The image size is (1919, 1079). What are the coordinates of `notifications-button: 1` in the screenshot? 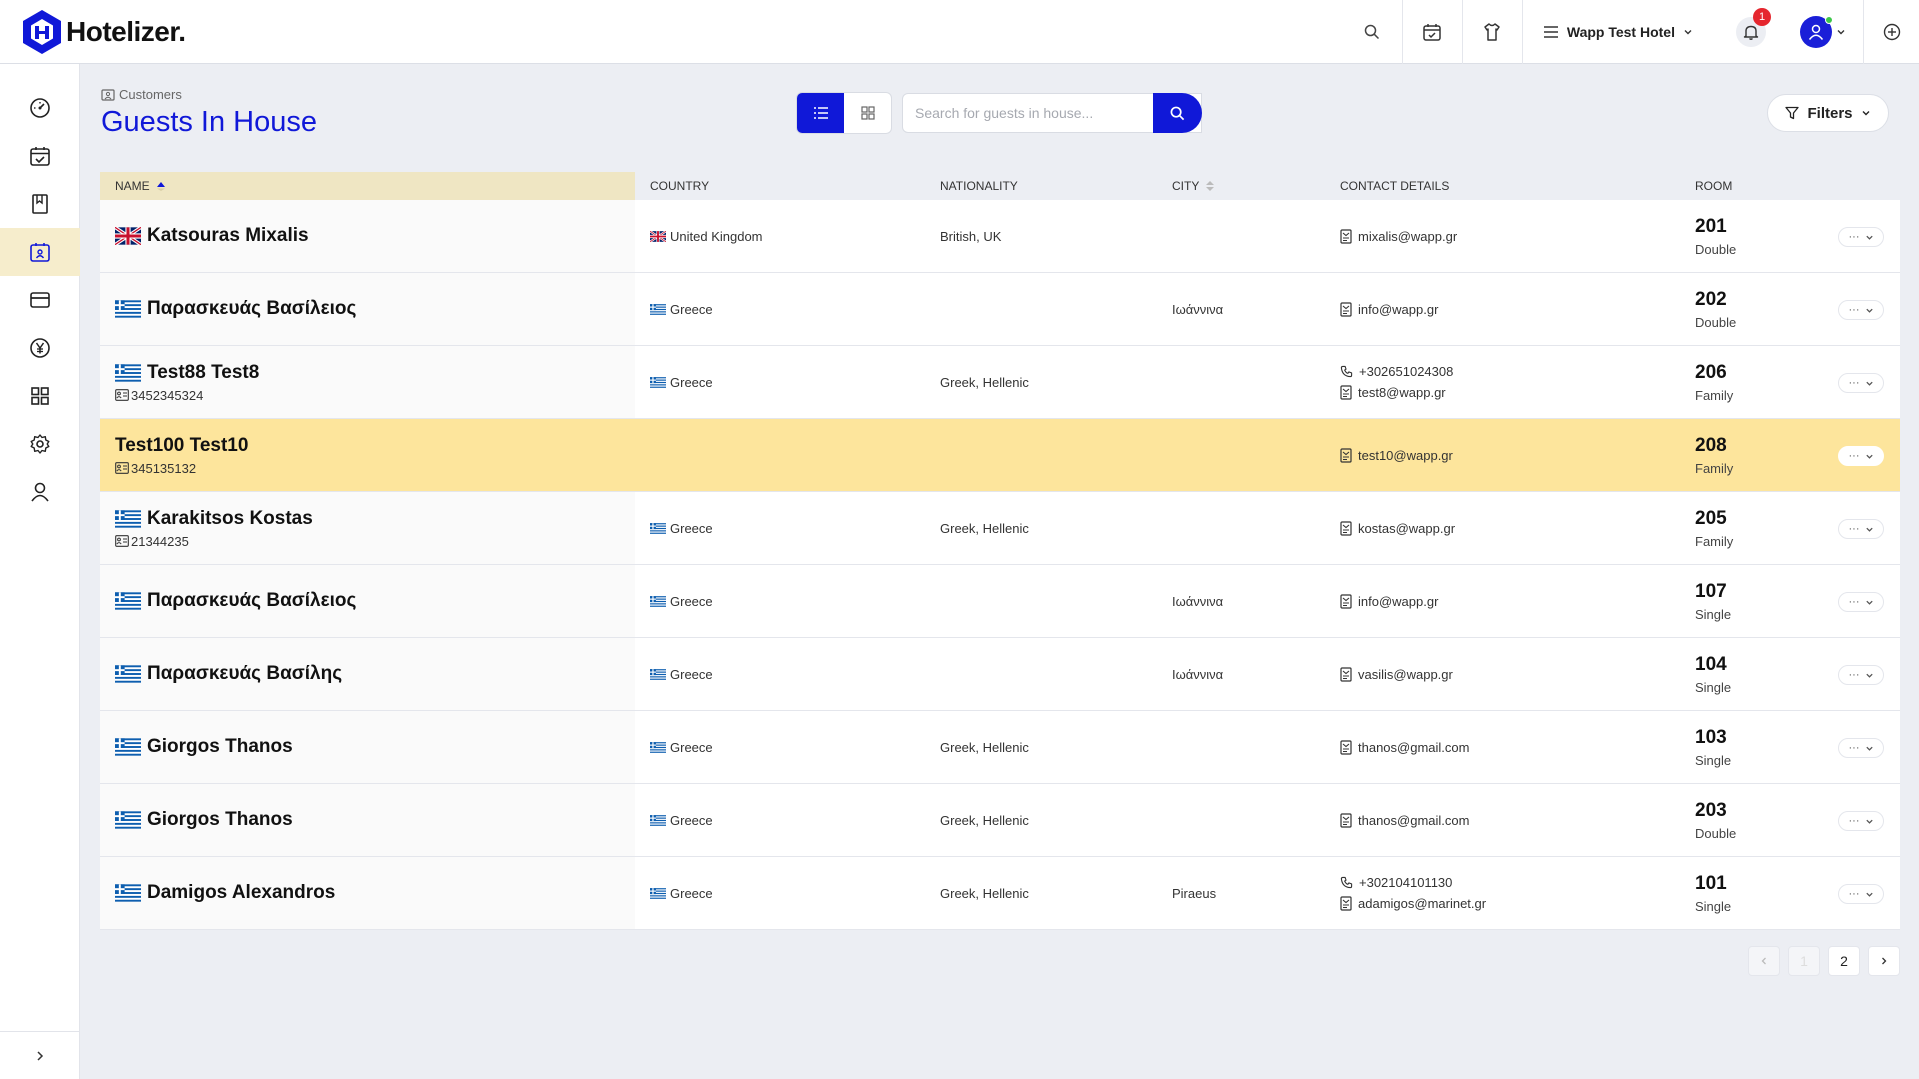 It's located at (1751, 32).